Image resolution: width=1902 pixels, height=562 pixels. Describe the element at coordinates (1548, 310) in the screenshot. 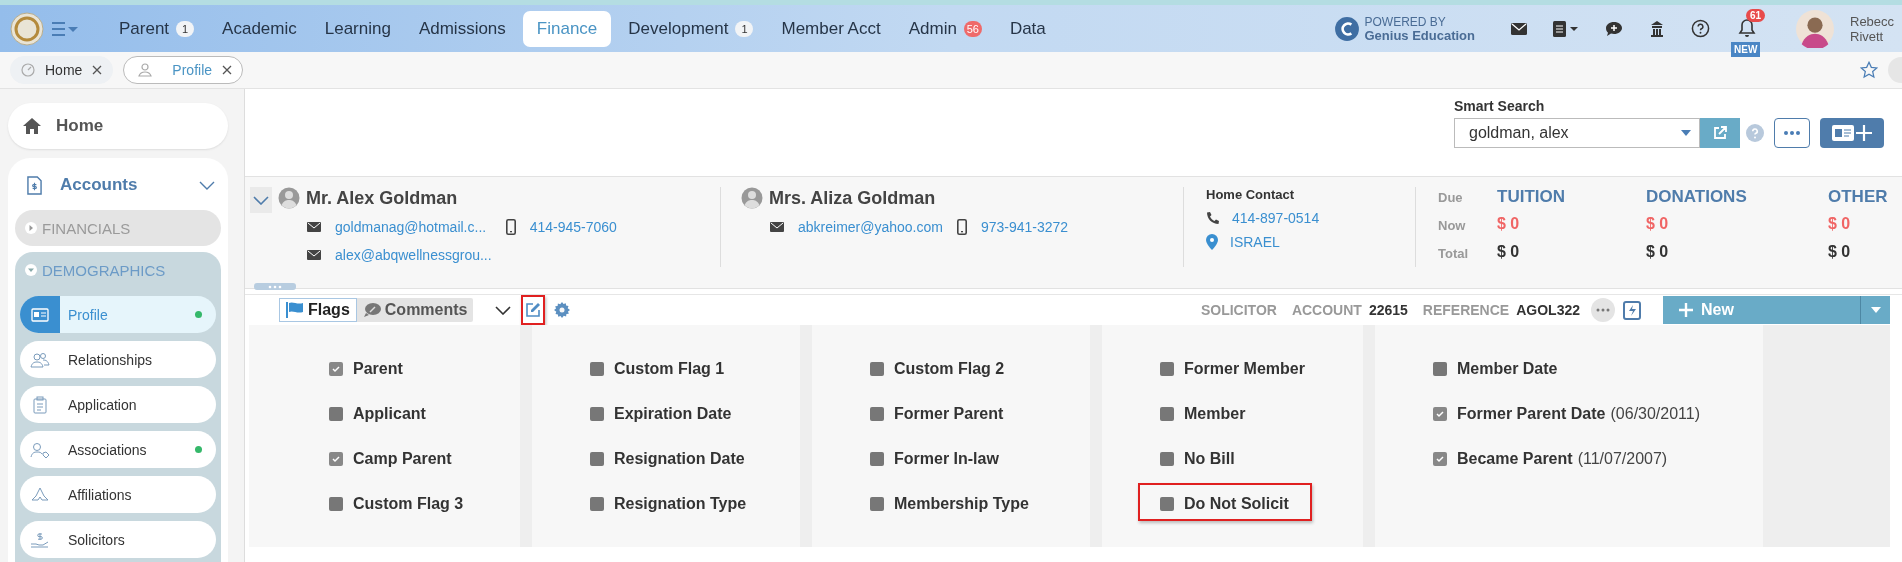

I see `reference-code: AGOL322` at that location.